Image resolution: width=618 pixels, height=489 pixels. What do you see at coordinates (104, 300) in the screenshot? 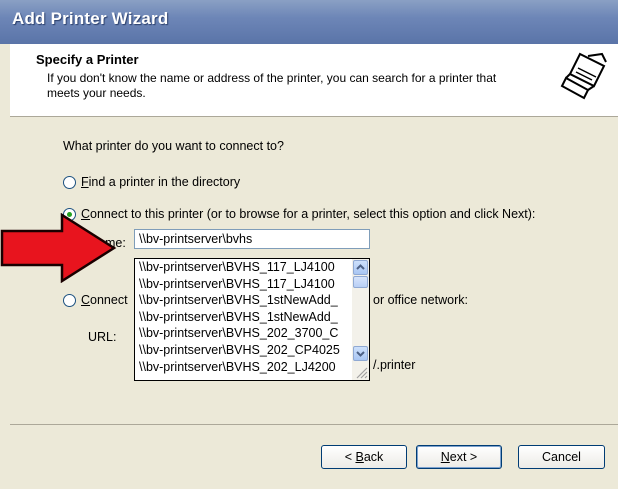
I see `internet-printer-label: Connect` at bounding box center [104, 300].